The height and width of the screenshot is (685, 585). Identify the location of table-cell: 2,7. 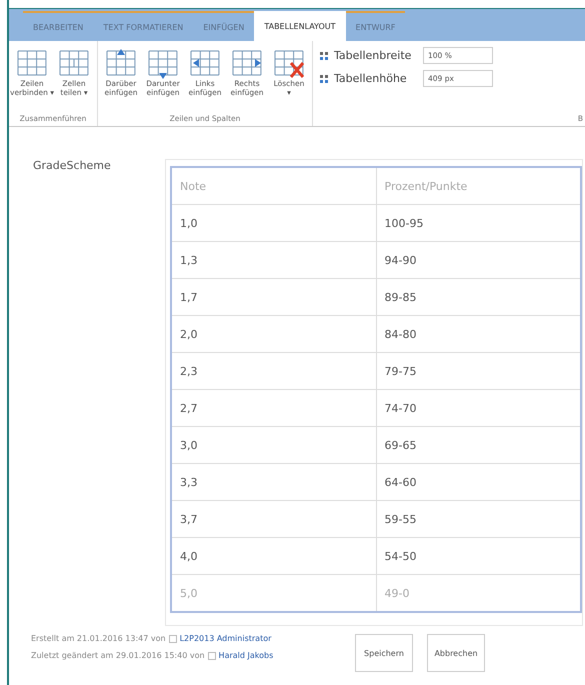
(273, 408).